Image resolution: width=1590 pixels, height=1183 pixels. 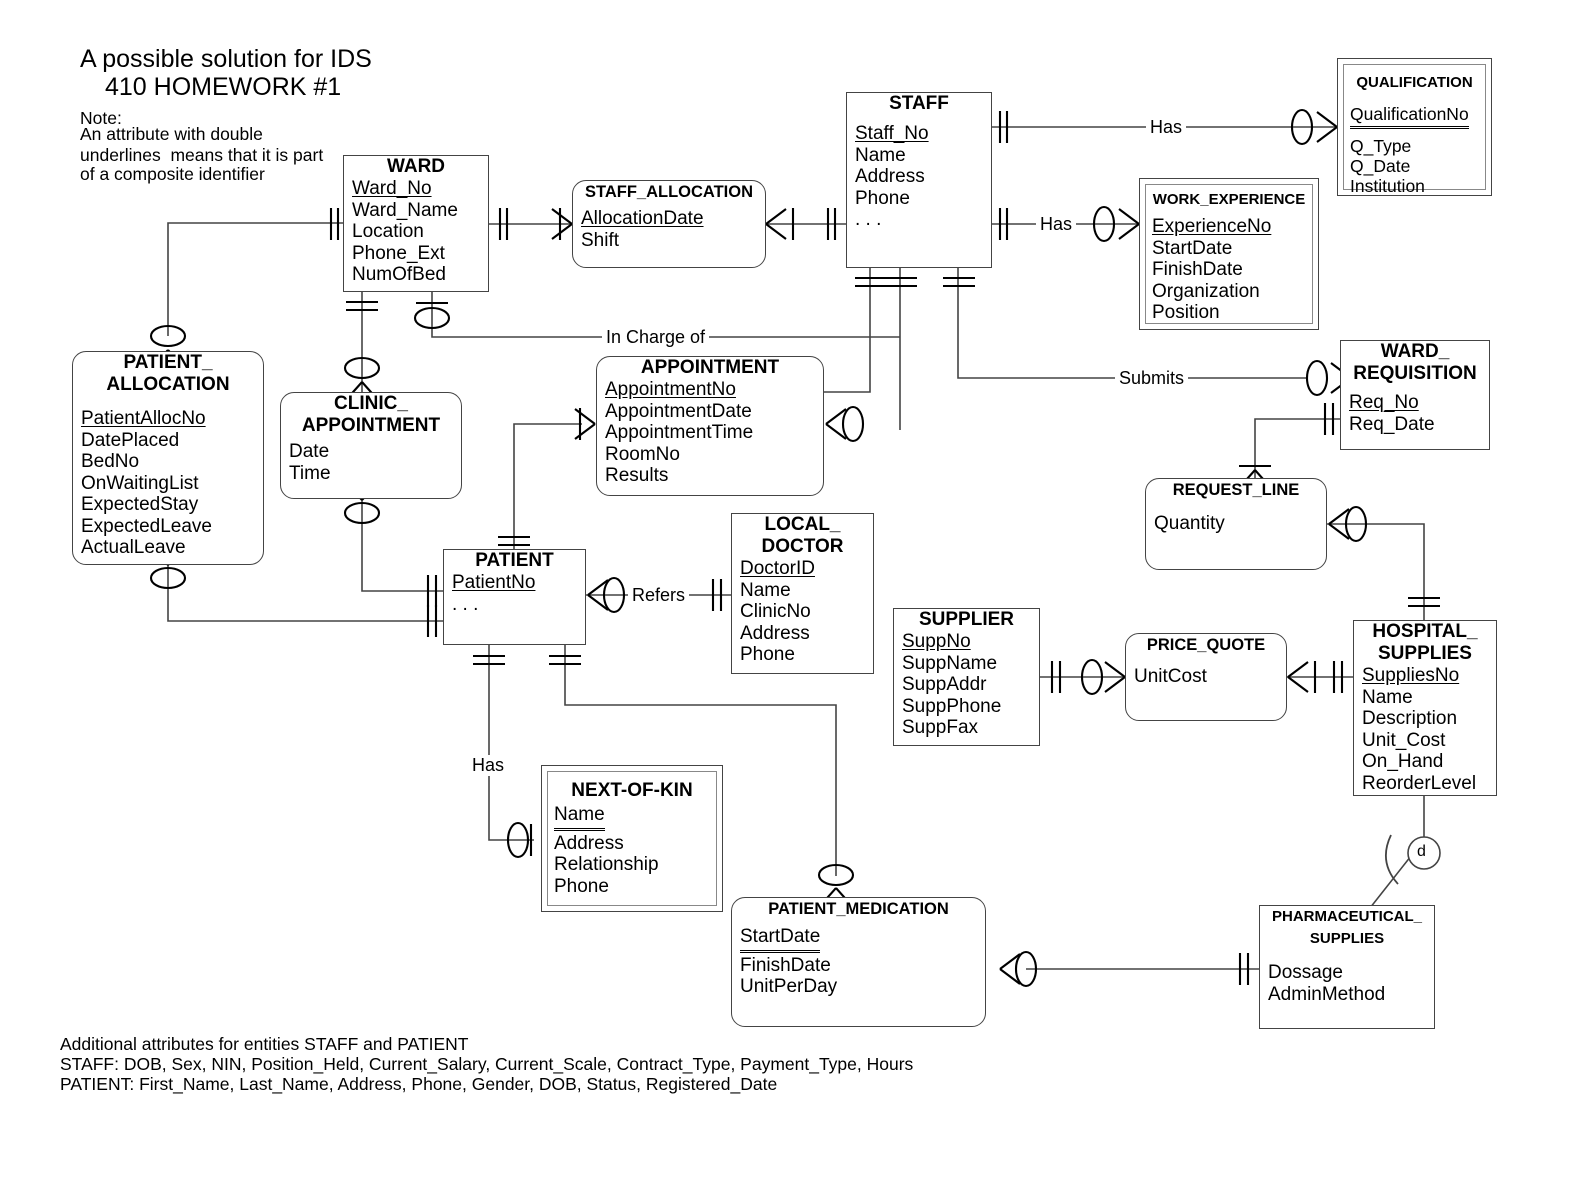 What do you see at coordinates (600, 240) in the screenshot?
I see `attribute-shift: Shift` at bounding box center [600, 240].